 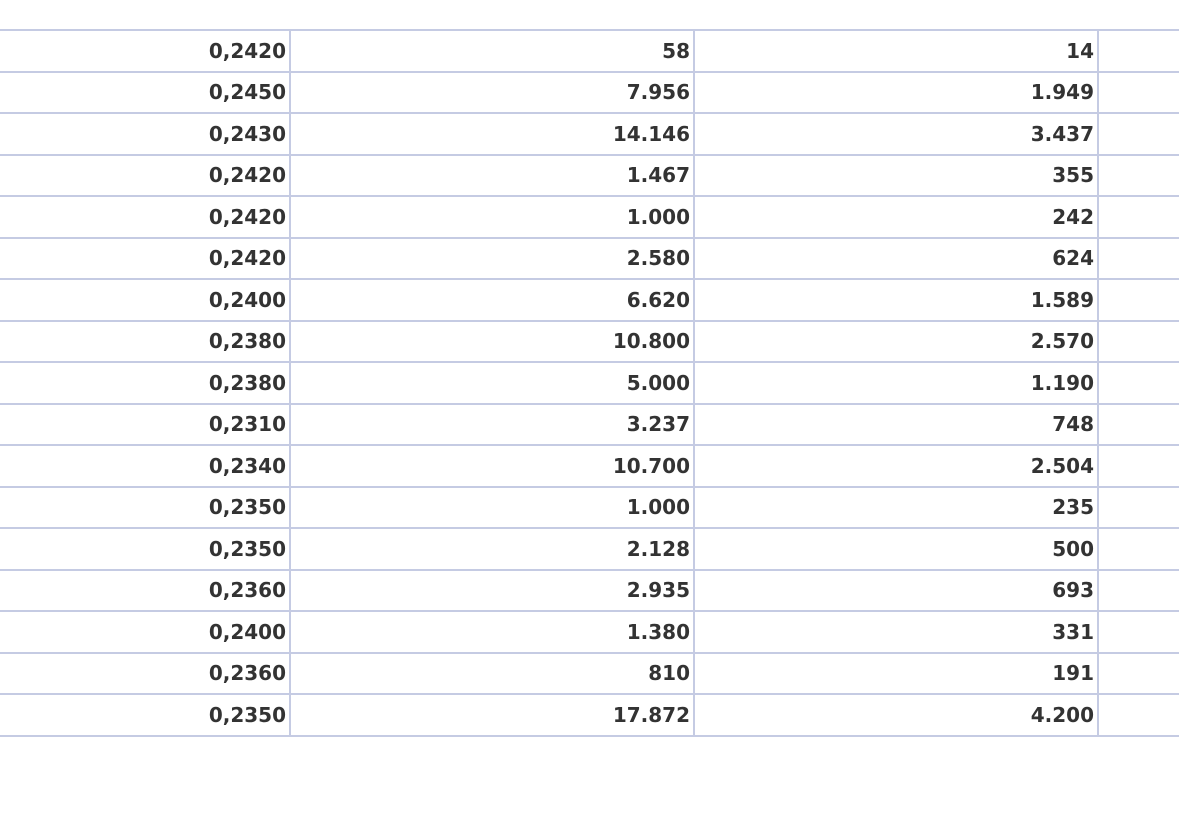 I want to click on table-row: 0,2420 2.580 624, so click(x=589, y=258).